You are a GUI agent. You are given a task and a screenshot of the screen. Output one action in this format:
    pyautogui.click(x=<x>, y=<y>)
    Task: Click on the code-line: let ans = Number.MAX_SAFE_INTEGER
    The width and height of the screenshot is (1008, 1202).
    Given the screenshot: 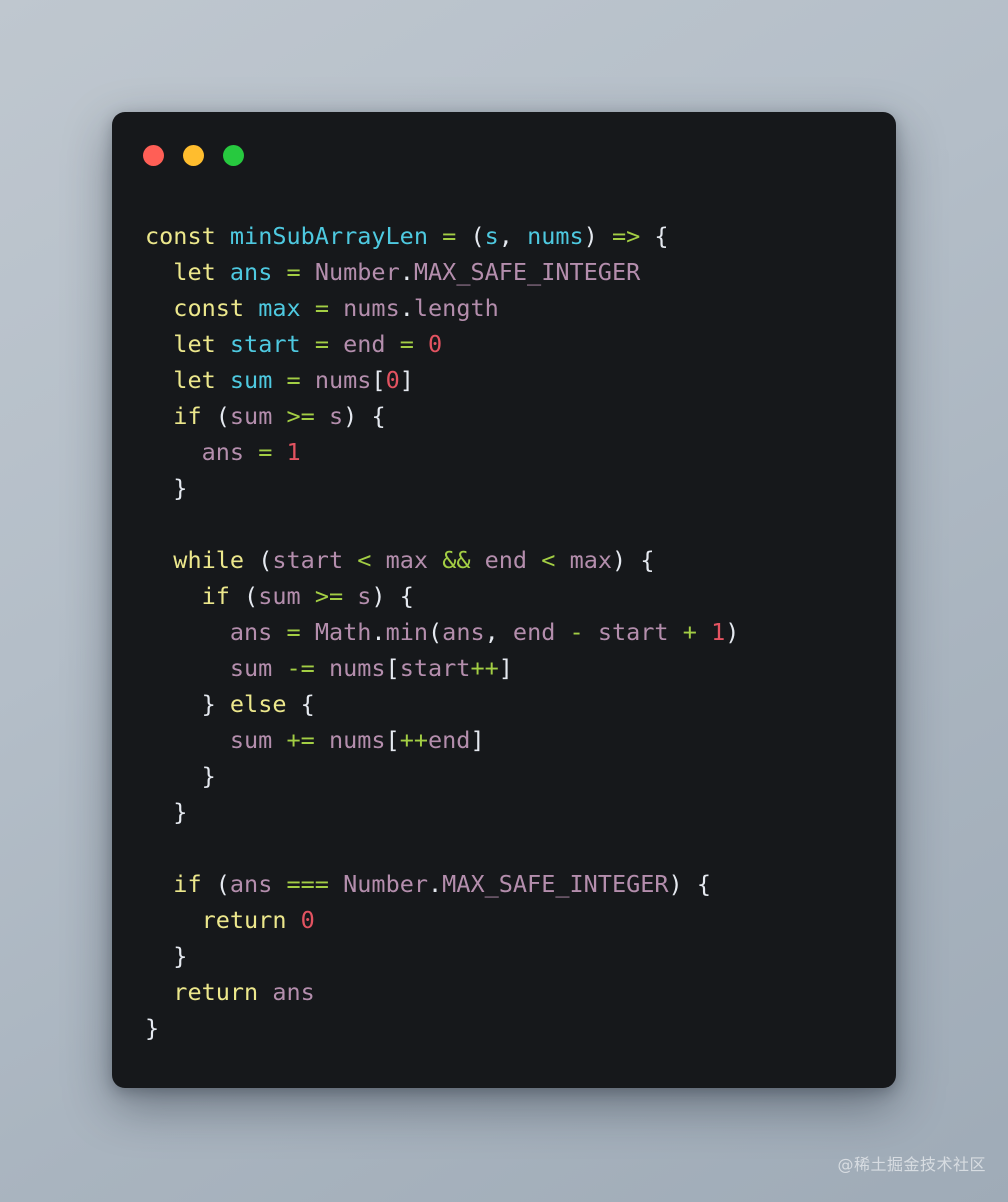 What is the action you would take?
    pyautogui.click(x=520, y=272)
    